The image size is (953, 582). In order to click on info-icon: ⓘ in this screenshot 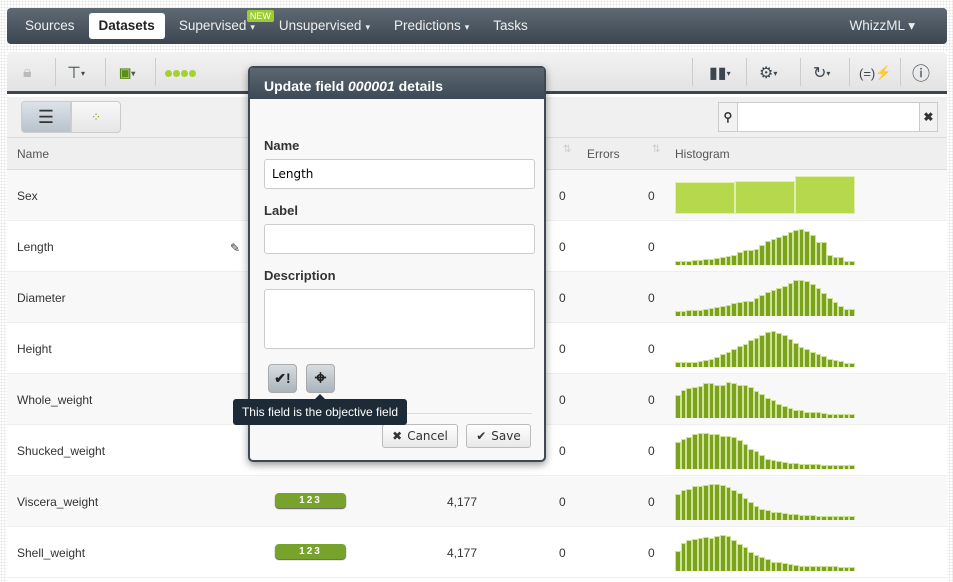, I will do `click(921, 73)`.